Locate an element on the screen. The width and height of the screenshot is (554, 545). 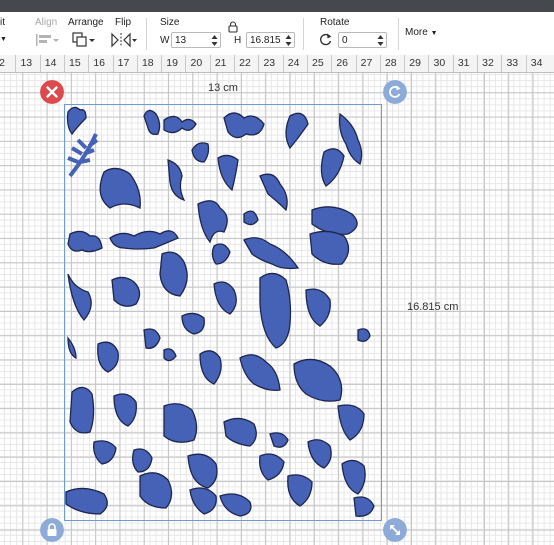
ruler-tick-label: 13 is located at coordinates (26, 63).